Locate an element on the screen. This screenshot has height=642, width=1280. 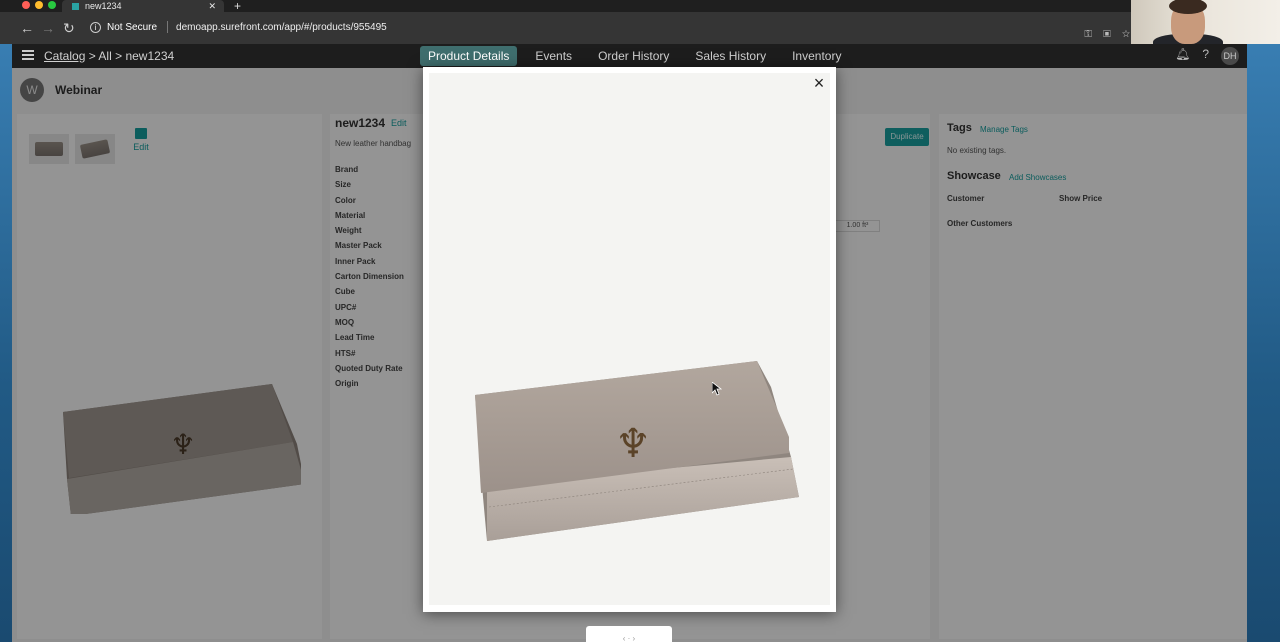
close-modal-button: × is located at coordinates (819, 83).